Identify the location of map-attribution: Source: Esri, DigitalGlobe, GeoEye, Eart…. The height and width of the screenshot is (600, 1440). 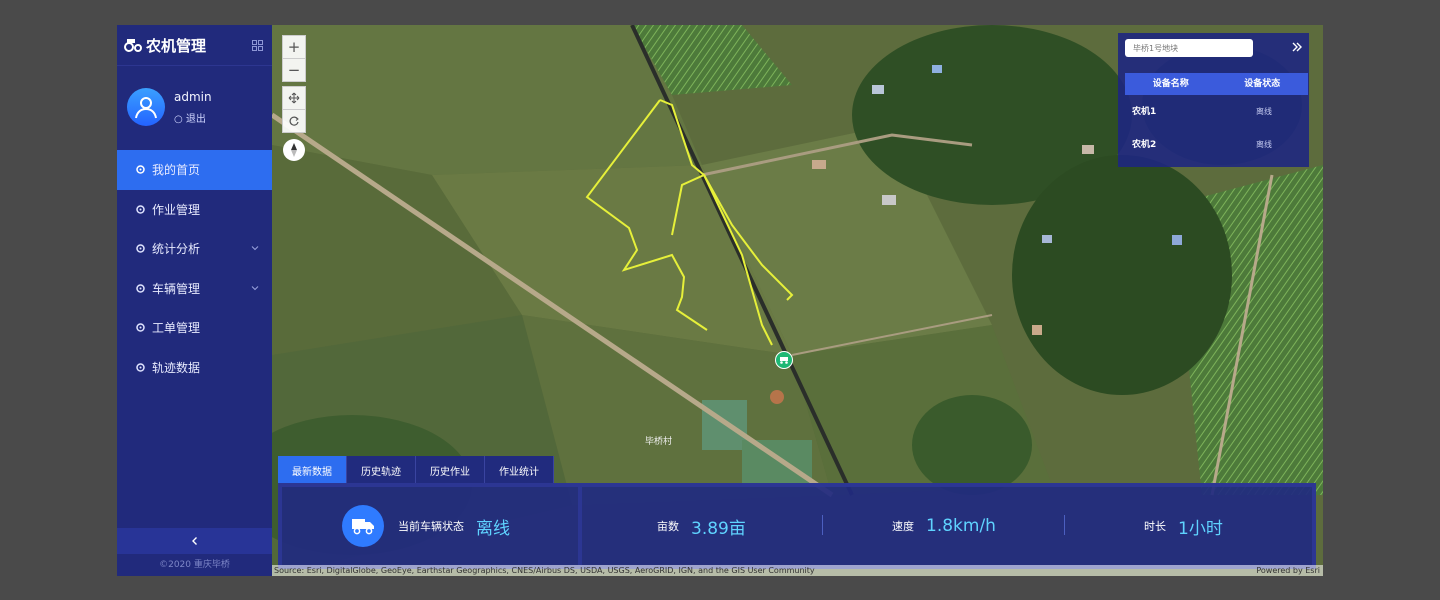
(797, 570).